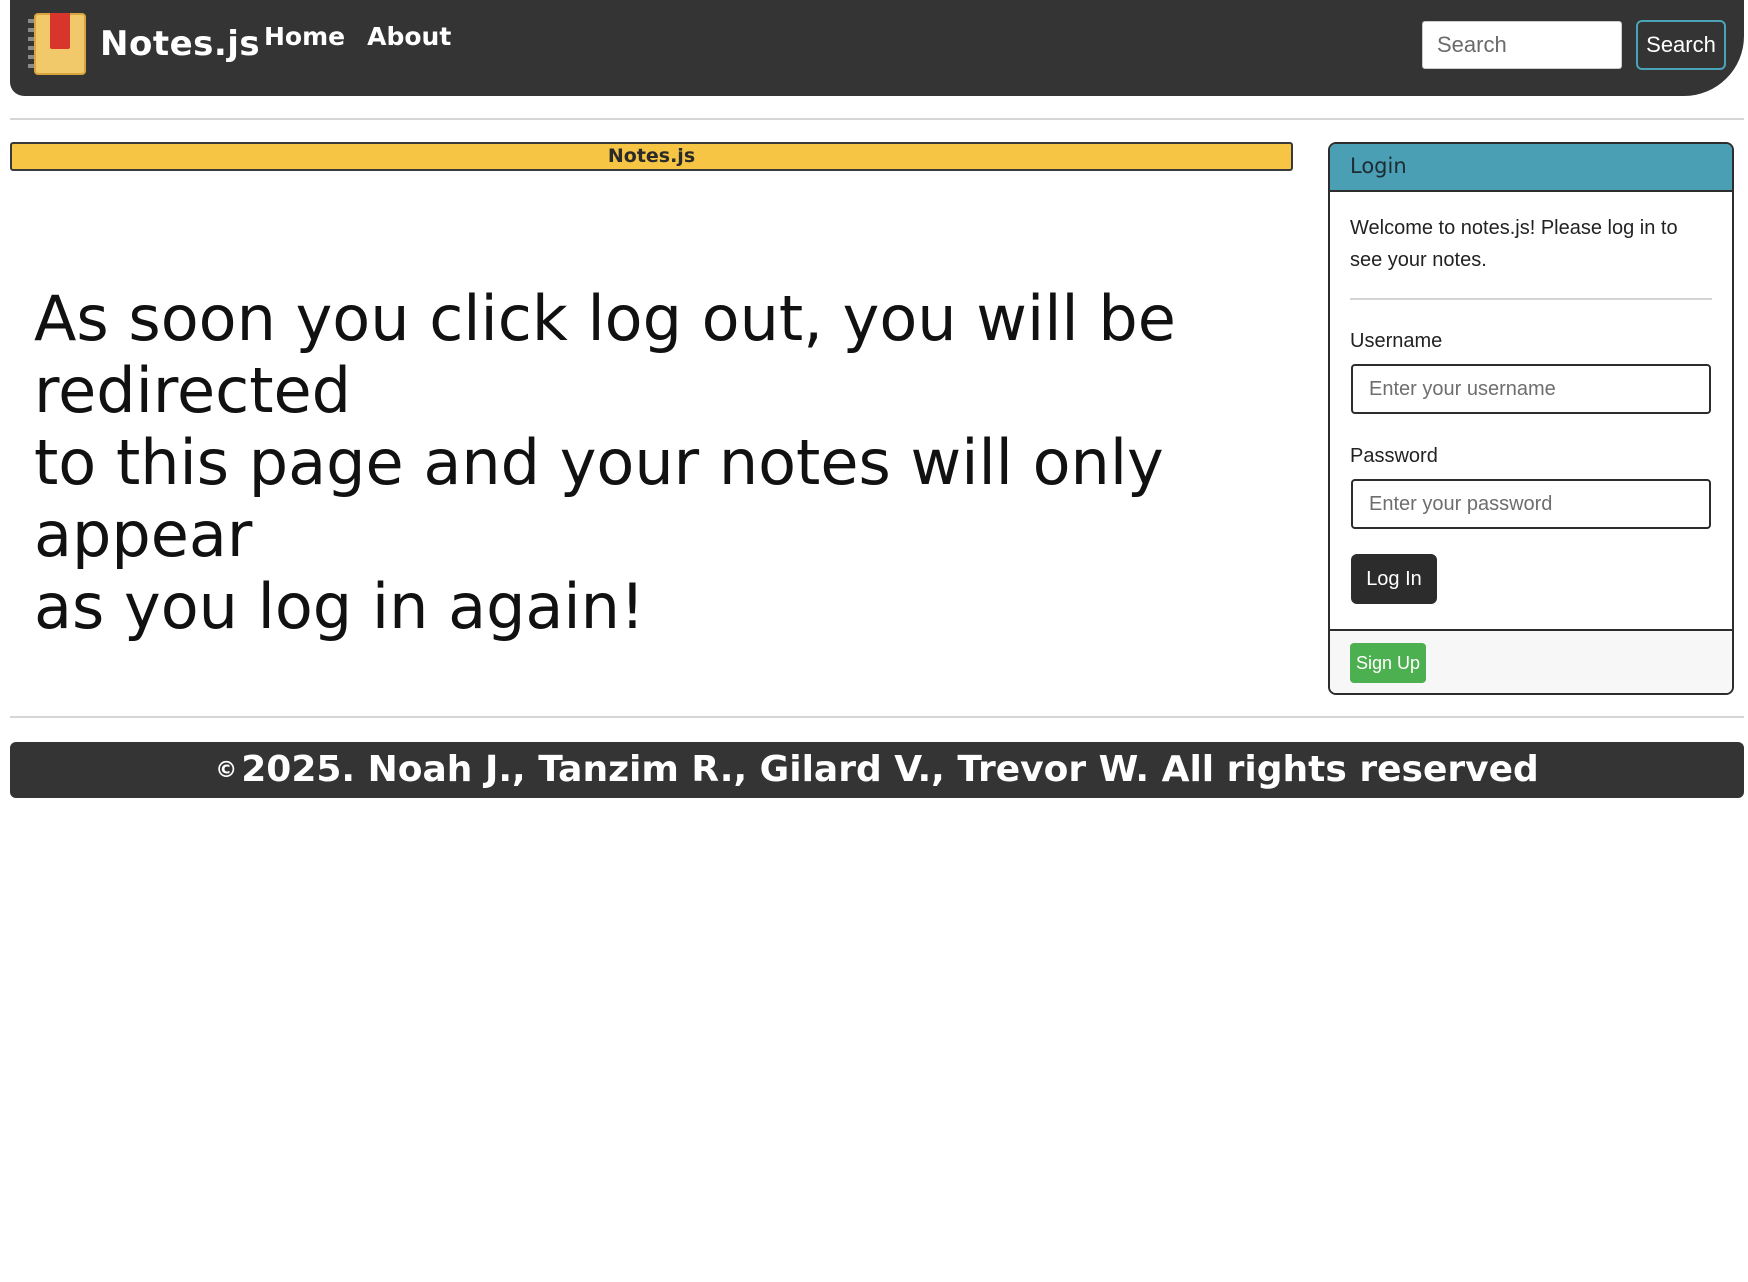 The height and width of the screenshot is (1282, 1748). What do you see at coordinates (1531, 168) in the screenshot?
I see `login-card-header: Login` at bounding box center [1531, 168].